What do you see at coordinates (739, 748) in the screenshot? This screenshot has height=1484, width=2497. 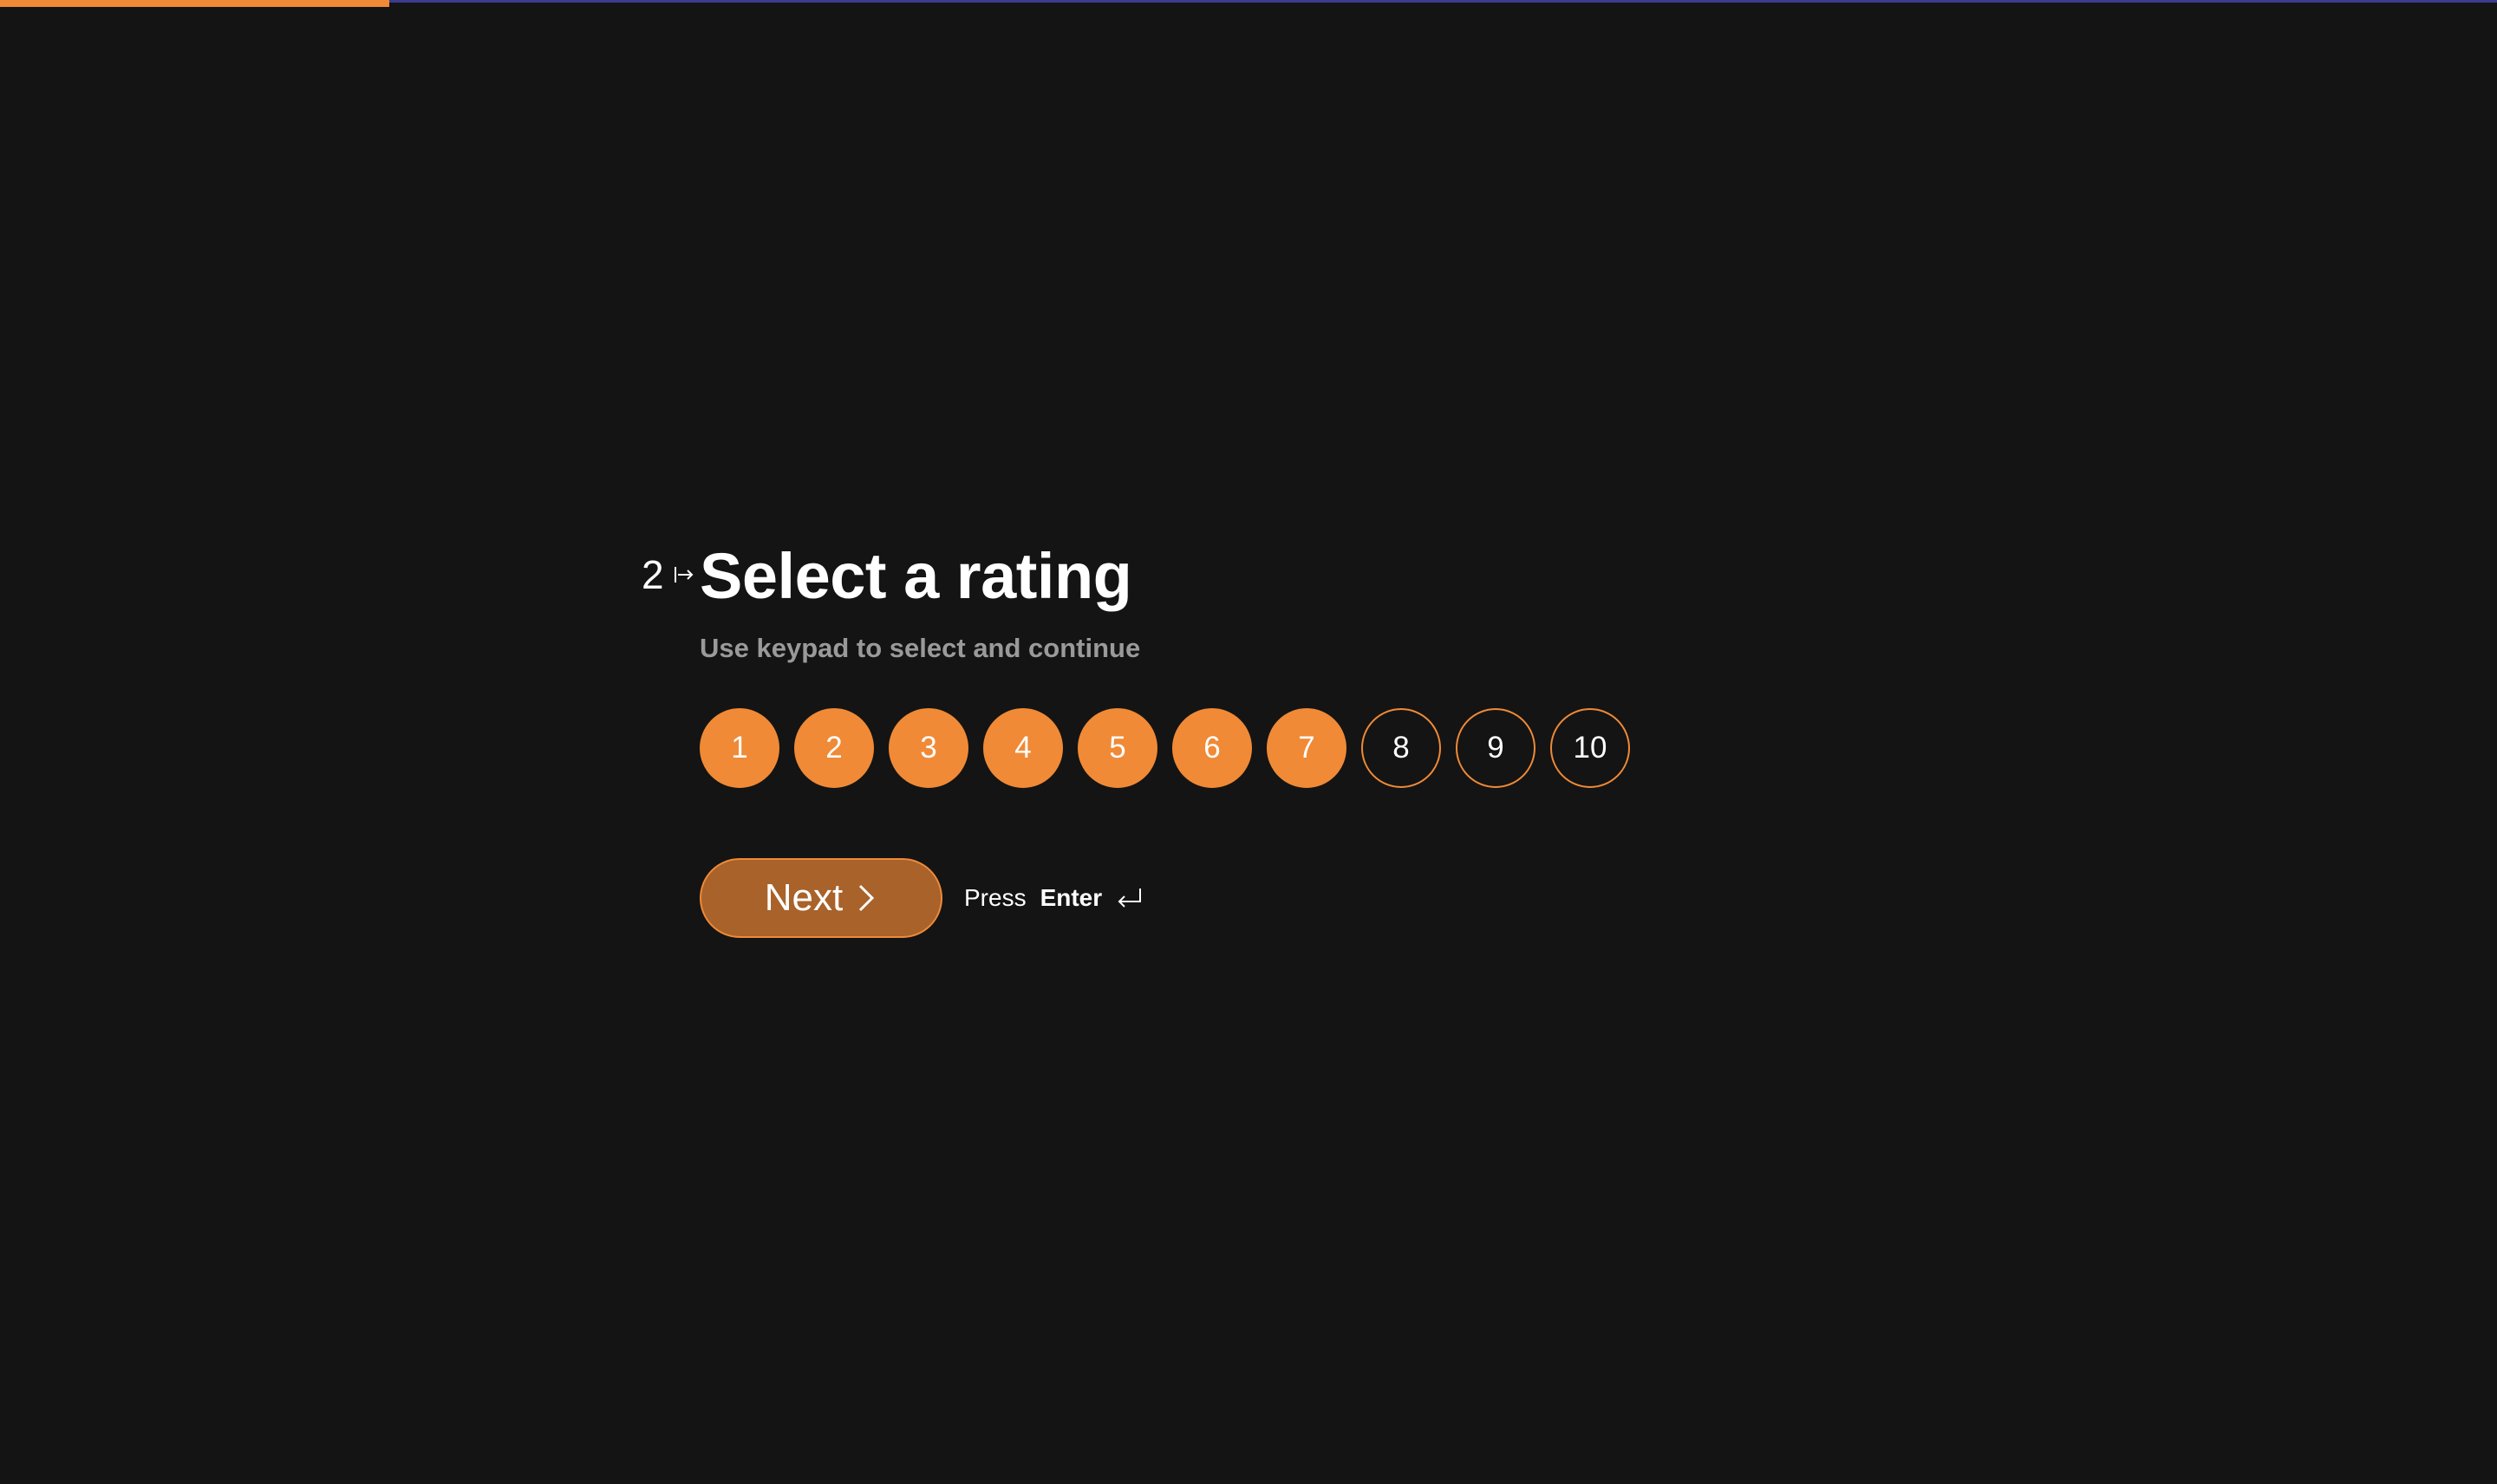 I see `rating-option-1: 1` at bounding box center [739, 748].